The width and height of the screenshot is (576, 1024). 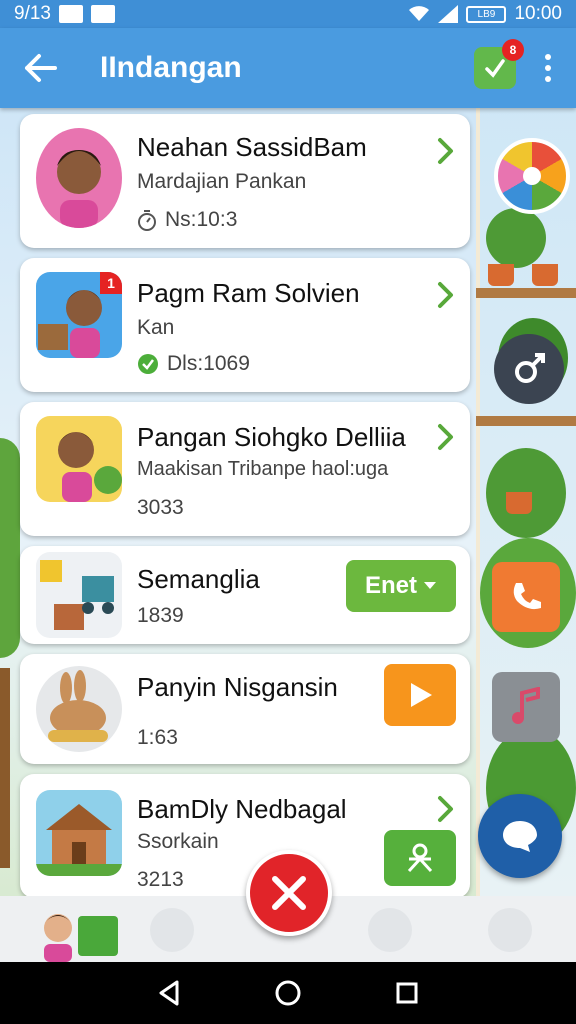 I want to click on chat-button, so click(x=520, y=836).